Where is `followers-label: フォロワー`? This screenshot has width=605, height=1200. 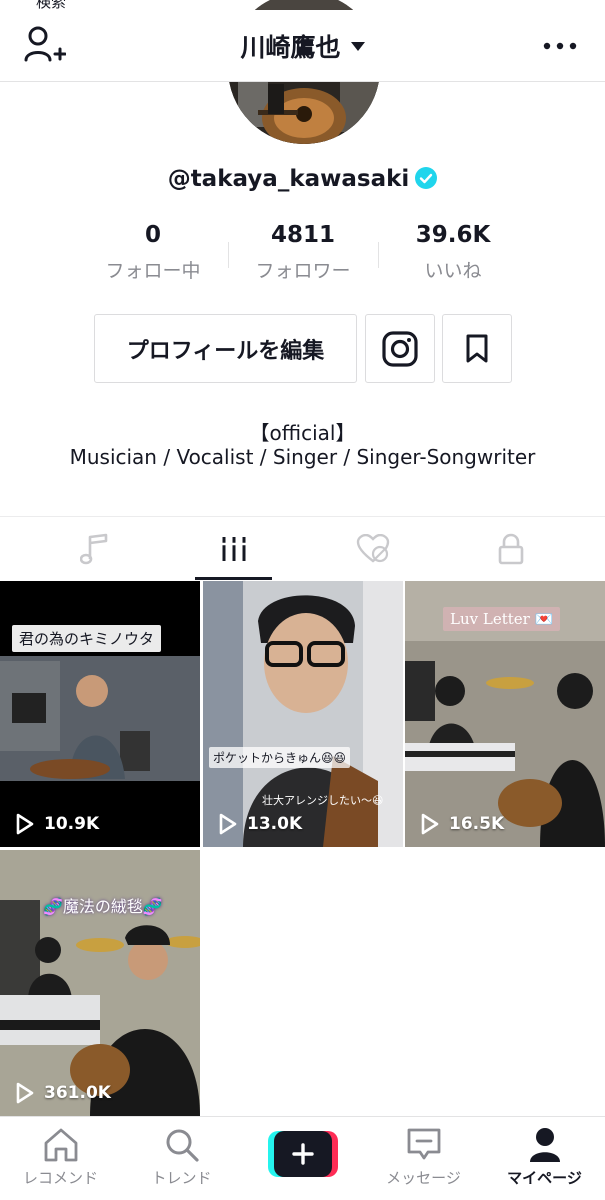 followers-label: フォロワー is located at coordinates (303, 271).